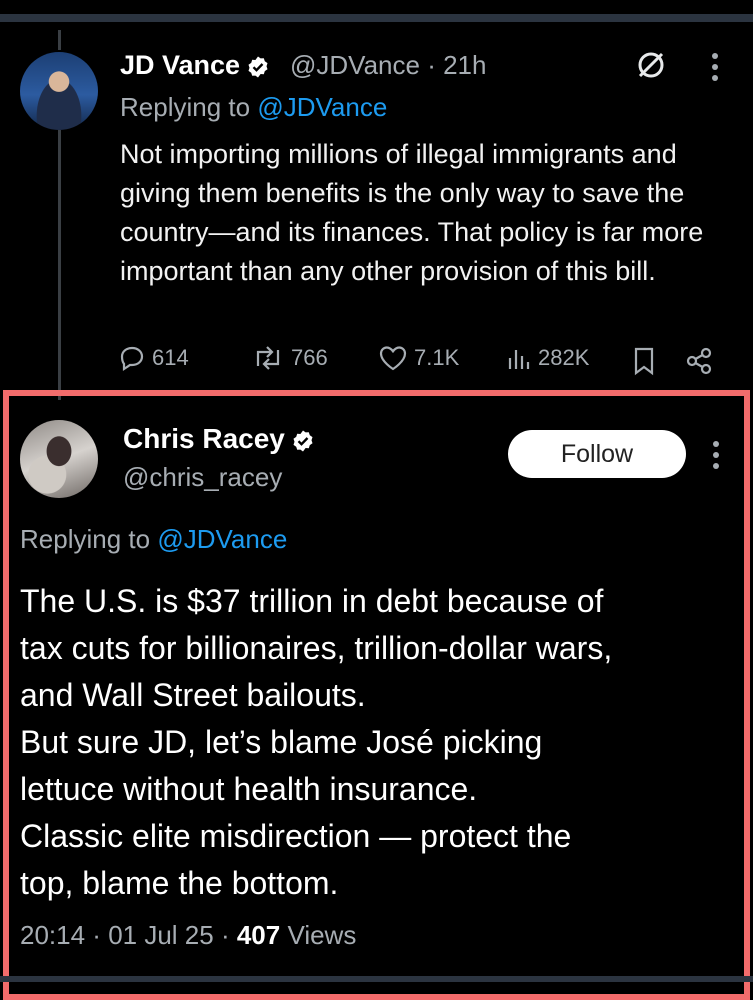  Describe the element at coordinates (464, 65) in the screenshot. I see `tweet-time: 21h` at that location.